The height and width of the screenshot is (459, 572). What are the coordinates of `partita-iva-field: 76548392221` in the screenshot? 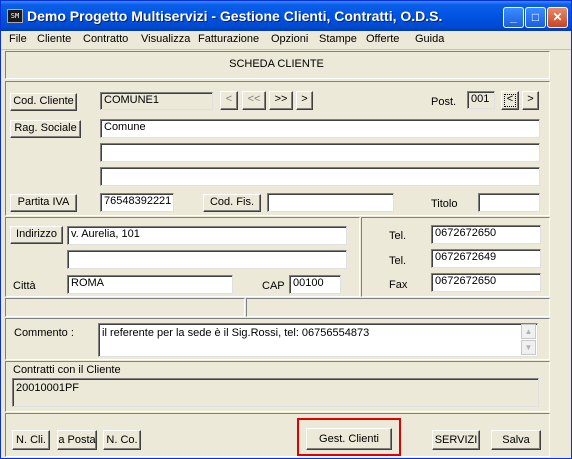 It's located at (137, 202).